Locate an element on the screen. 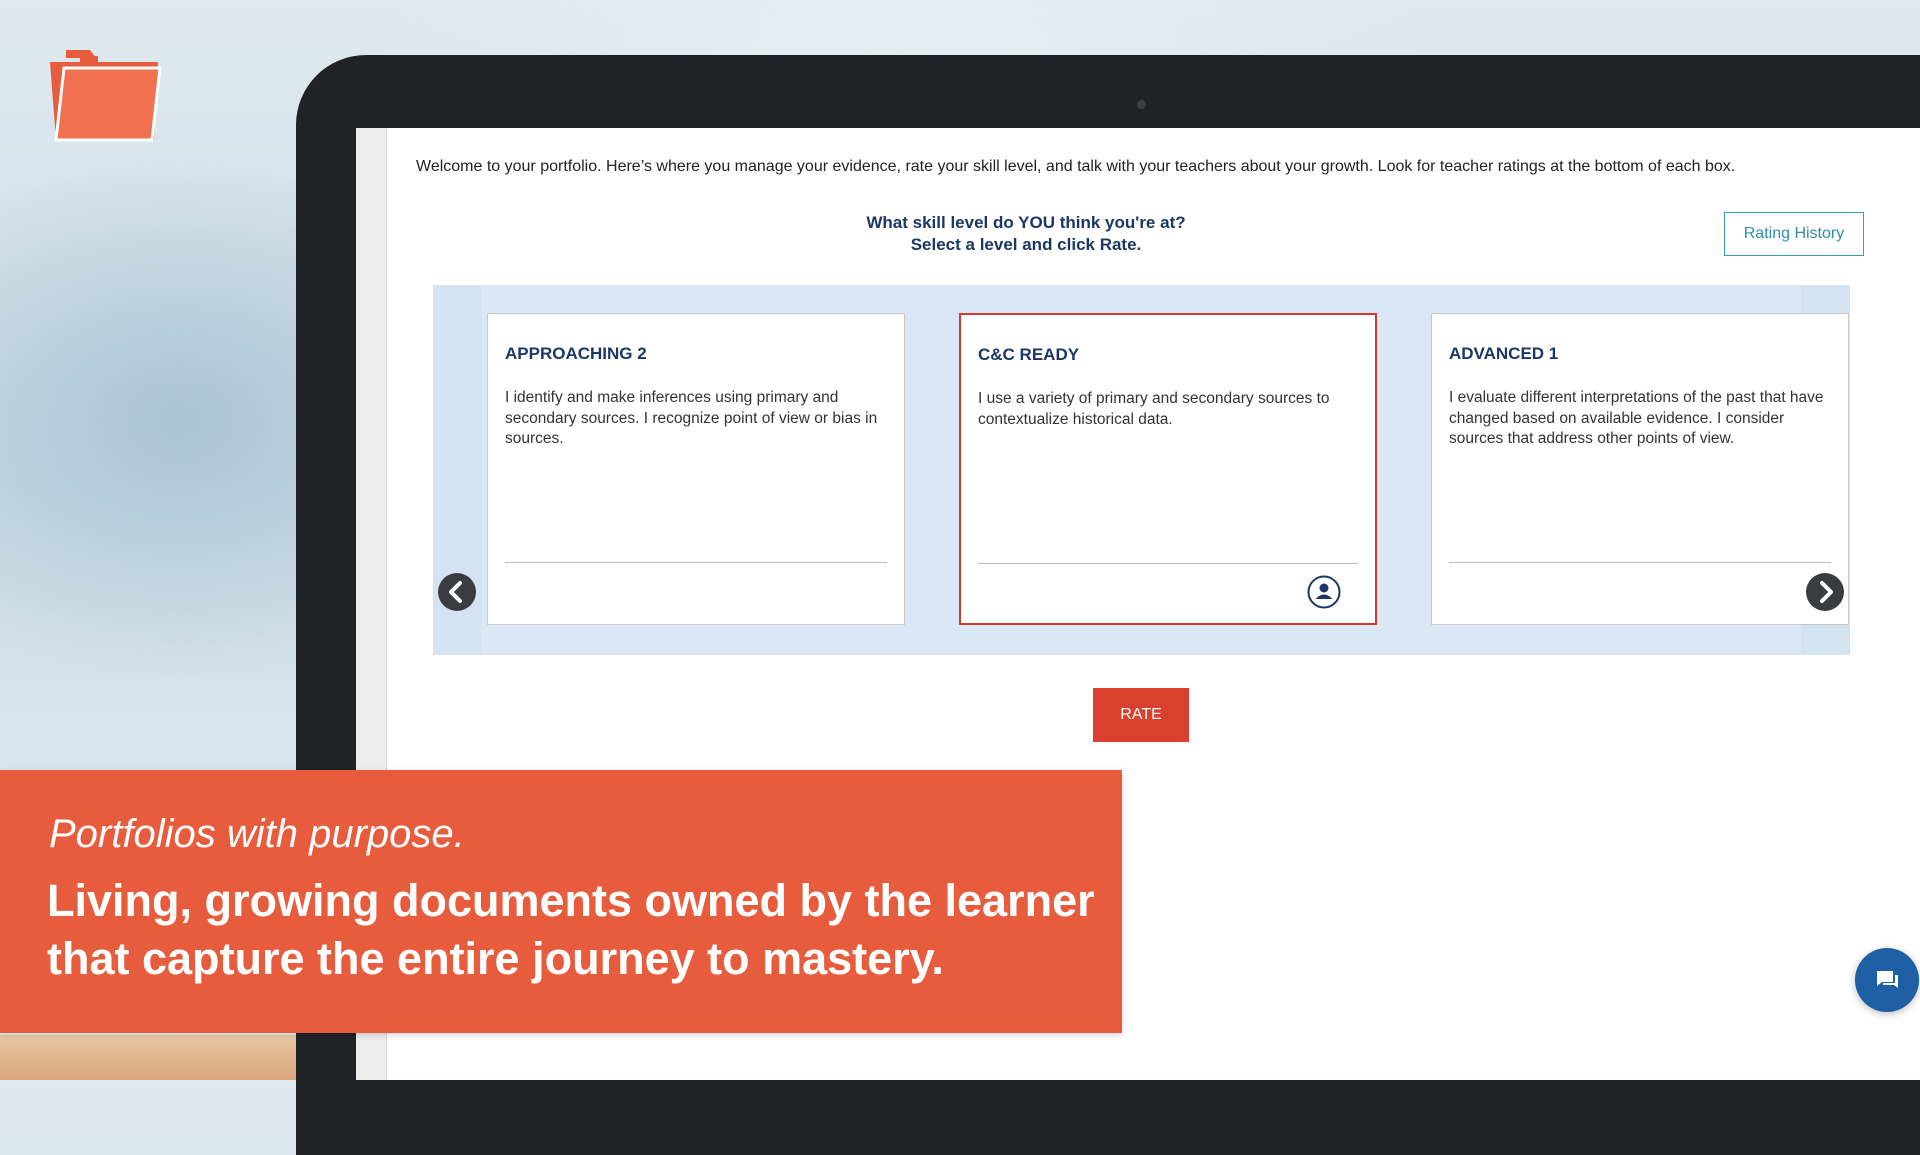 This screenshot has width=1920, height=1155. banner-tagline: Portfolios with purpose. is located at coordinates (257, 834).